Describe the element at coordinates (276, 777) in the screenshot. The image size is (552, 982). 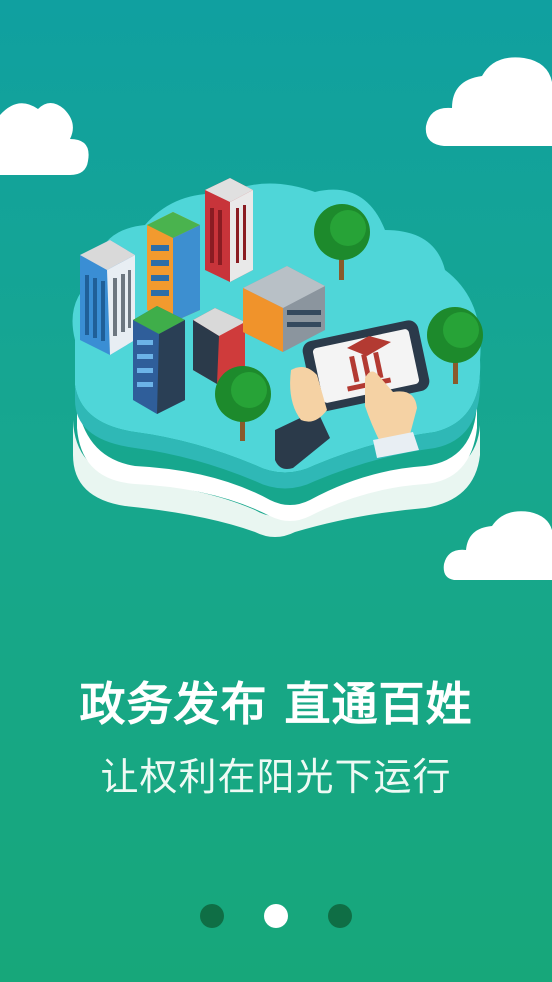
I see `subline: 让权利在阳光下运行` at that location.